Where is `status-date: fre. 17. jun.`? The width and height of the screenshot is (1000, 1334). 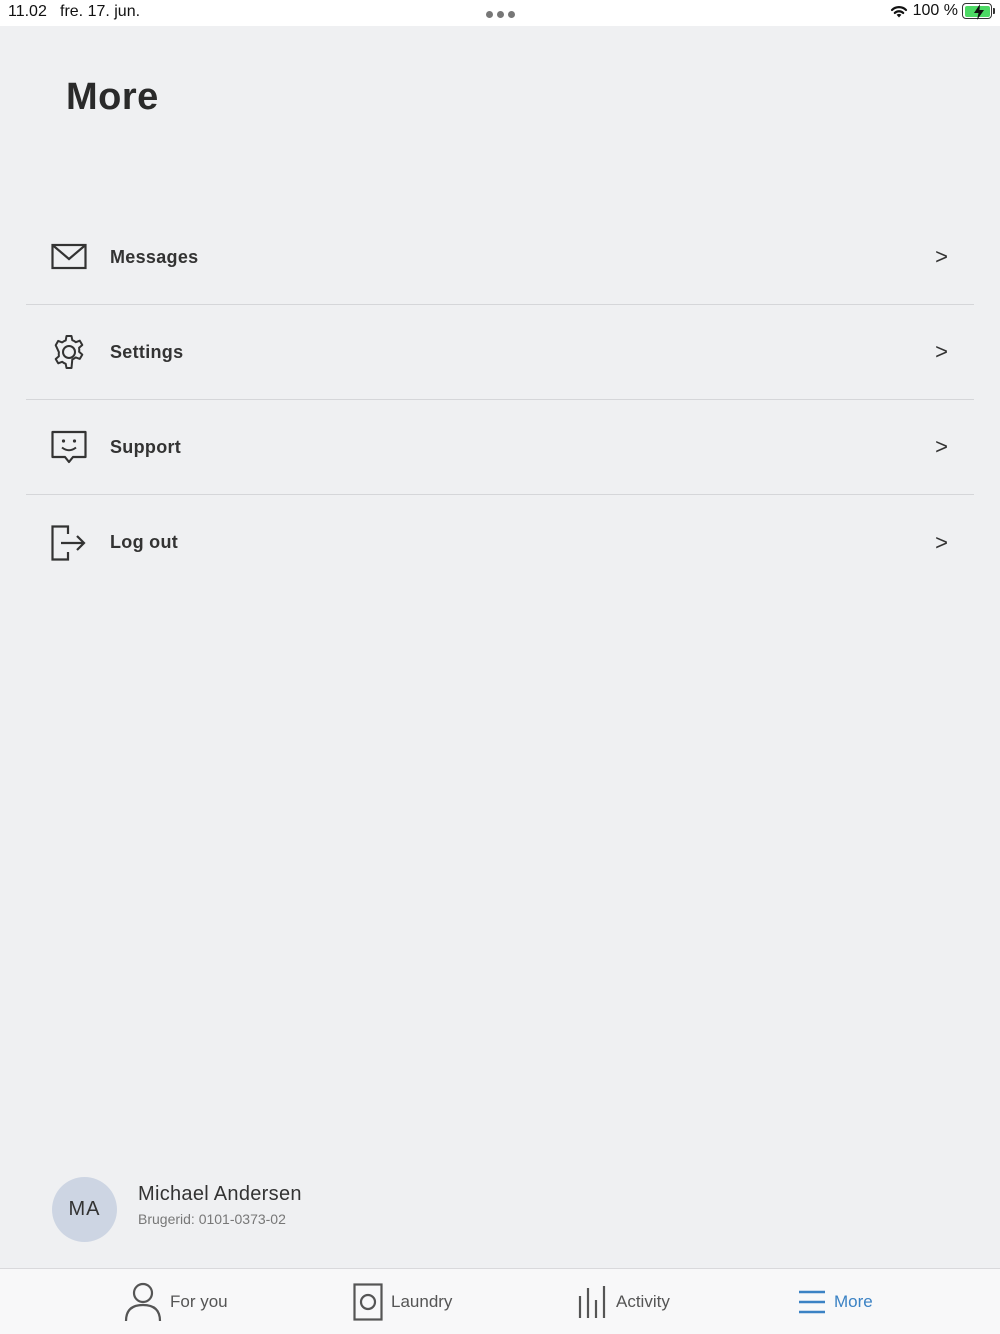 status-date: fre. 17. jun. is located at coordinates (100, 11).